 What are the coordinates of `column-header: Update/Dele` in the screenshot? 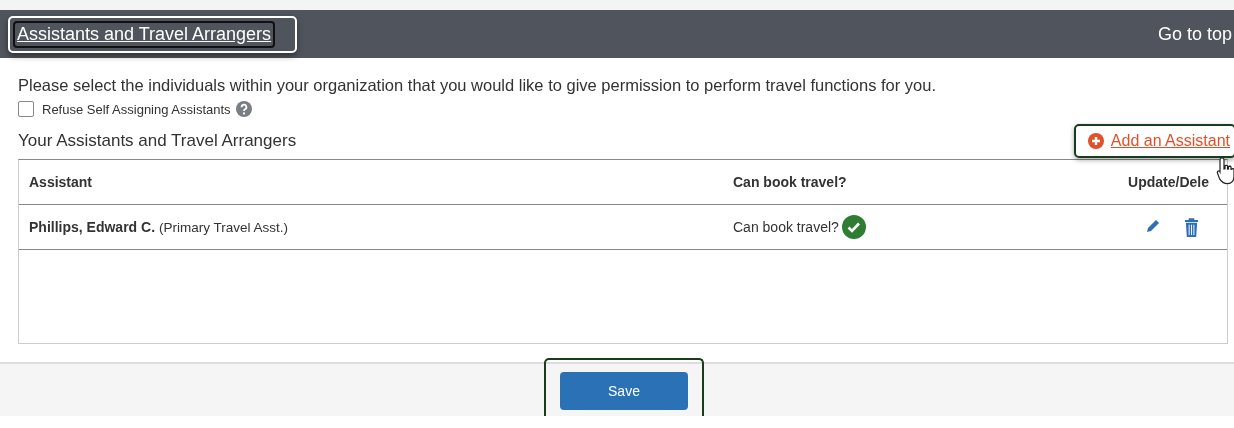 It's located at (1168, 182).